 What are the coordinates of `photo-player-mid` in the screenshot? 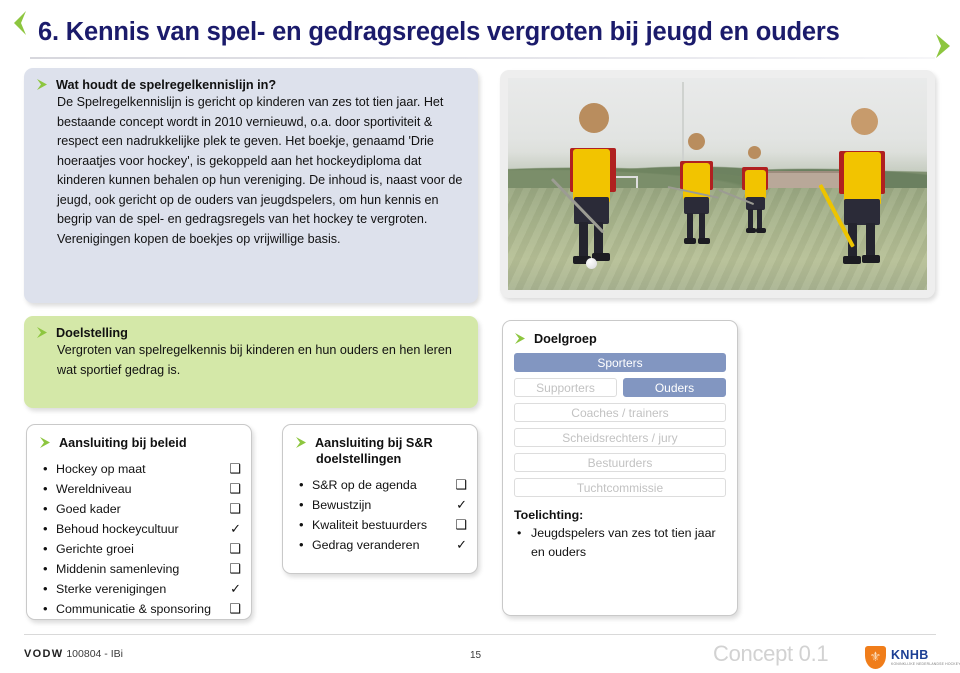 It's located at (696, 190).